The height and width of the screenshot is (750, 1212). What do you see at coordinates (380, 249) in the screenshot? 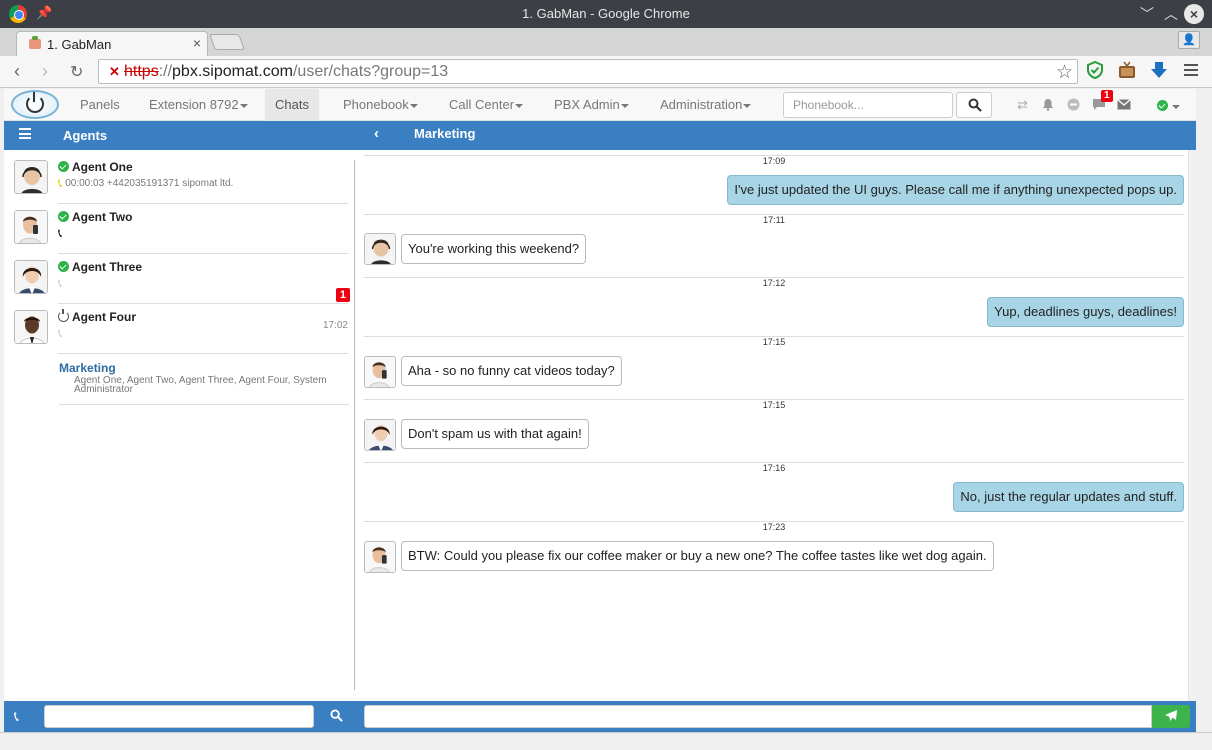
I see `agent-one-chat-avatar` at bounding box center [380, 249].